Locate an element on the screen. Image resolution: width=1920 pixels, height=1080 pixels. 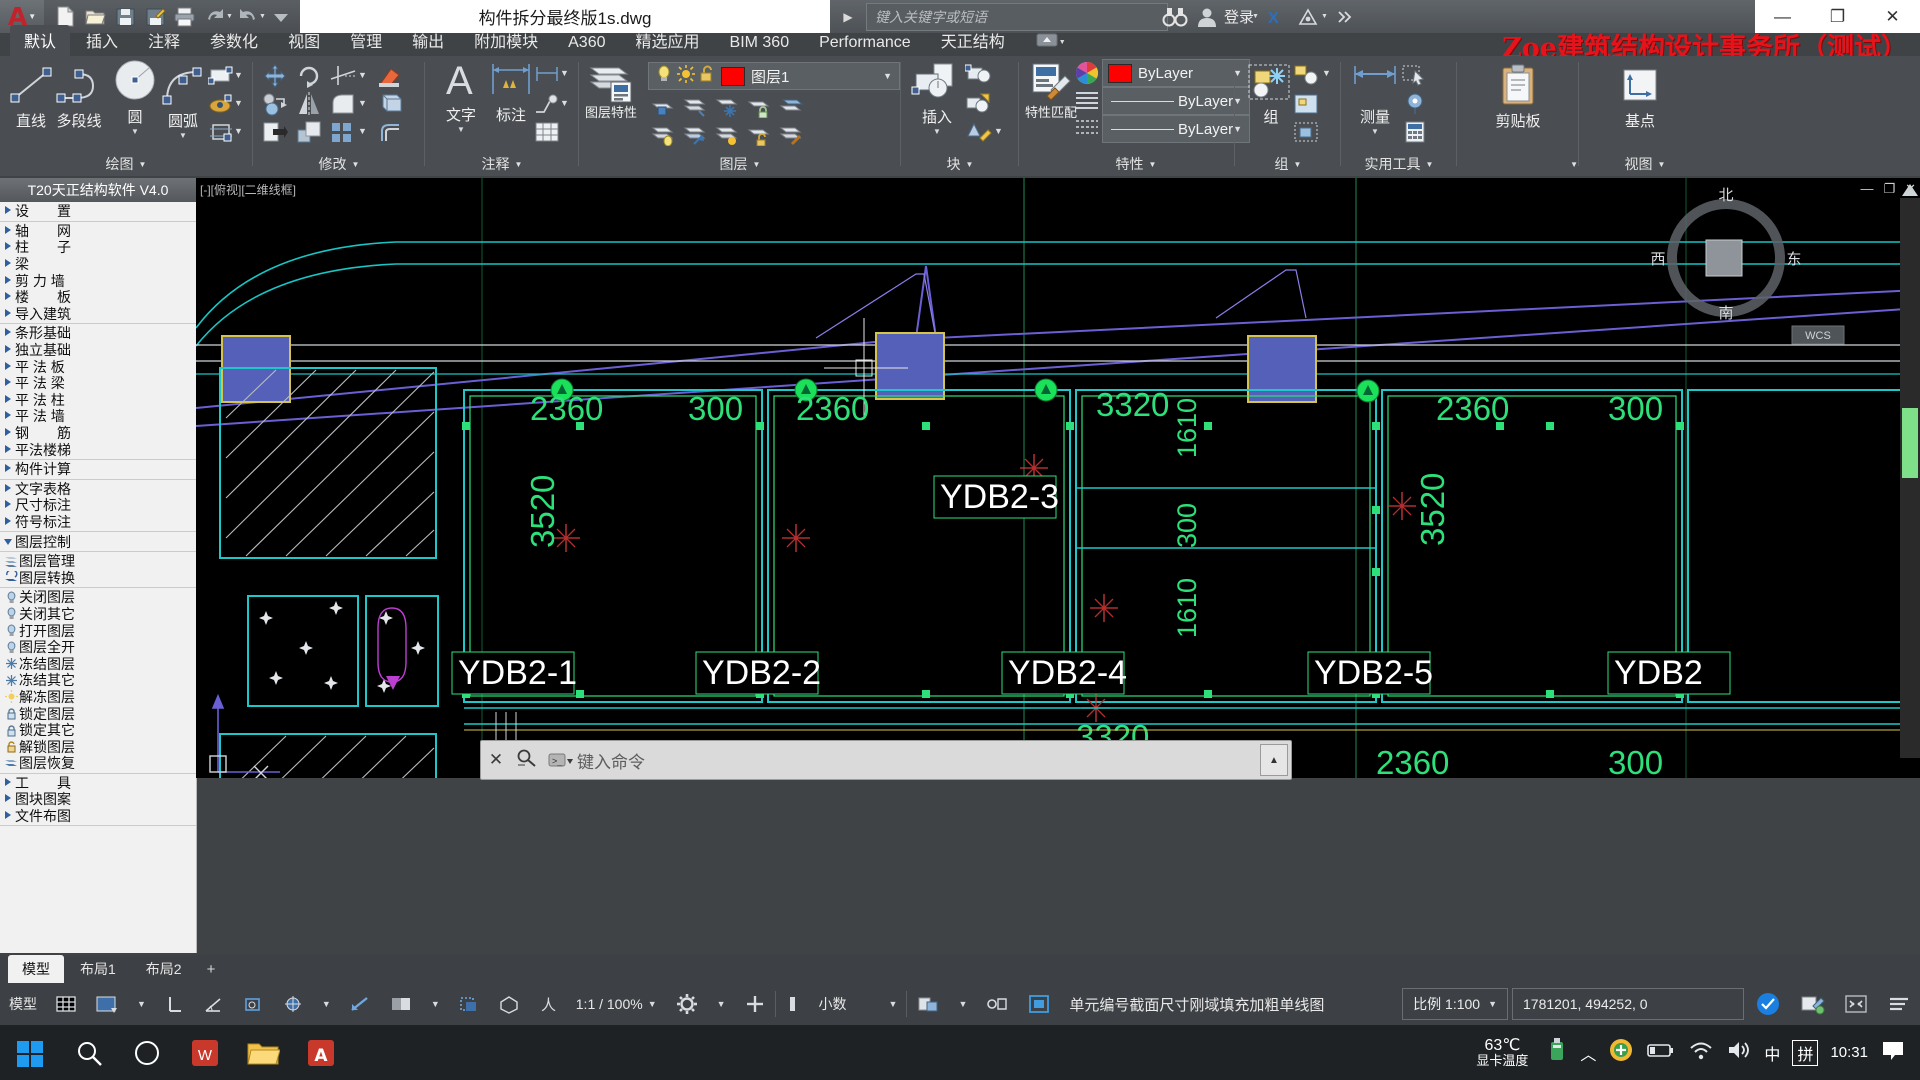
mirror-icon is located at coordinates (309, 104).